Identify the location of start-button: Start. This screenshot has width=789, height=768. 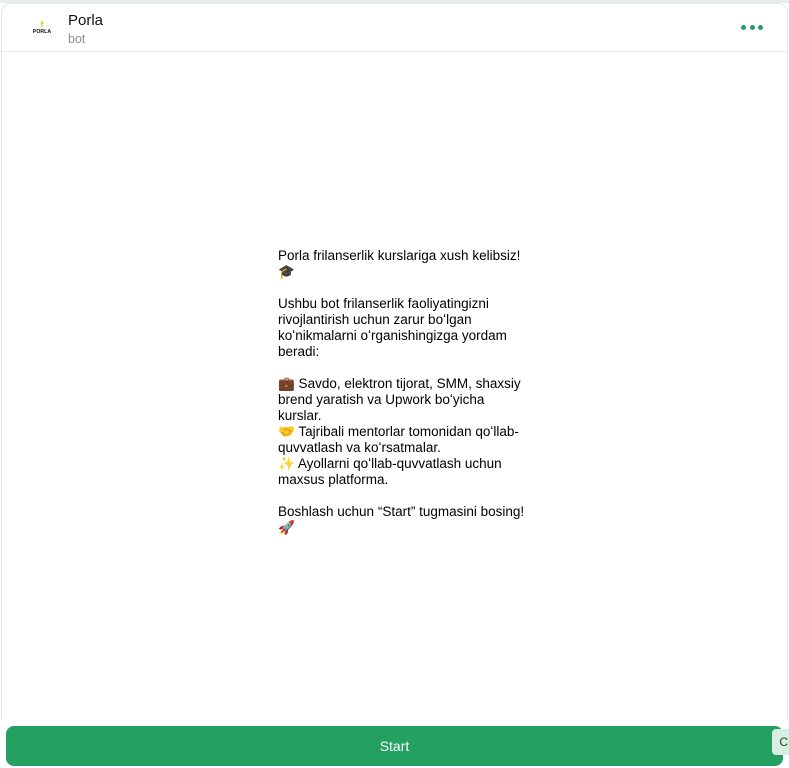
(394, 746).